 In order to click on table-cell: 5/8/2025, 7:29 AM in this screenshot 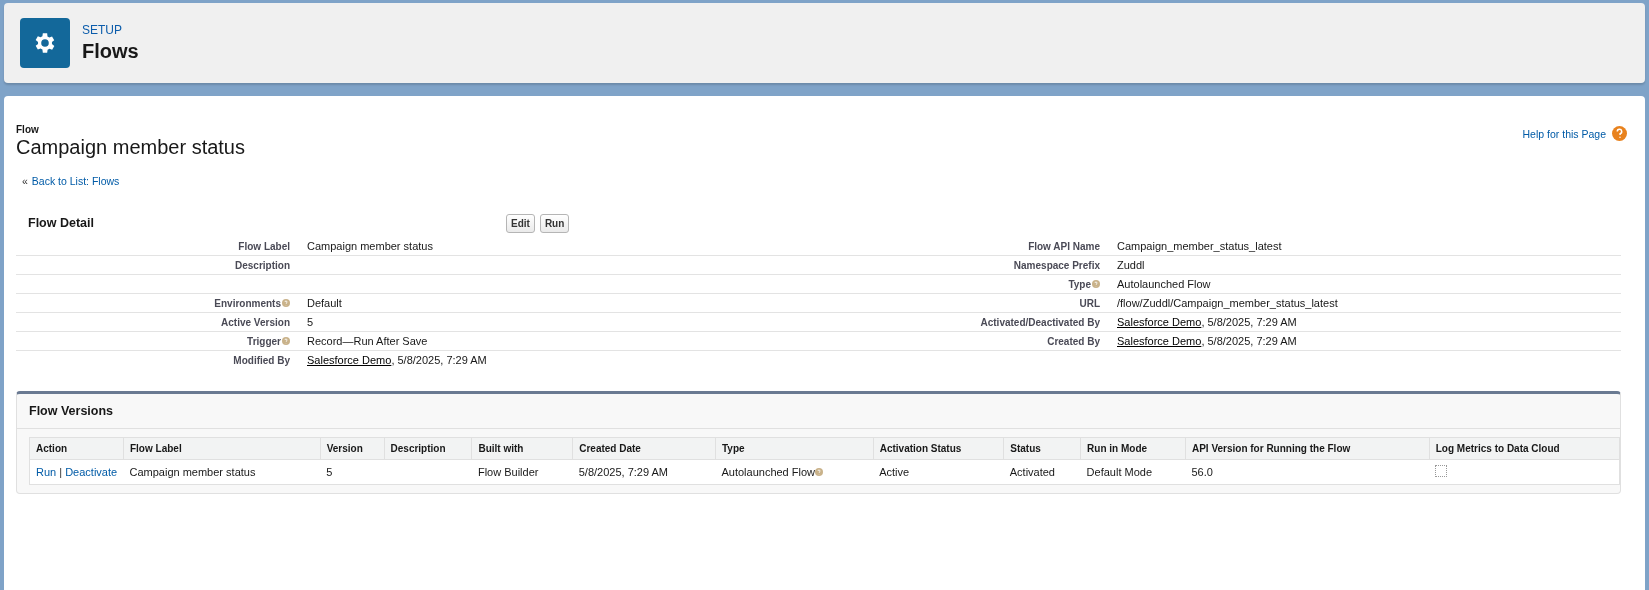, I will do `click(644, 472)`.